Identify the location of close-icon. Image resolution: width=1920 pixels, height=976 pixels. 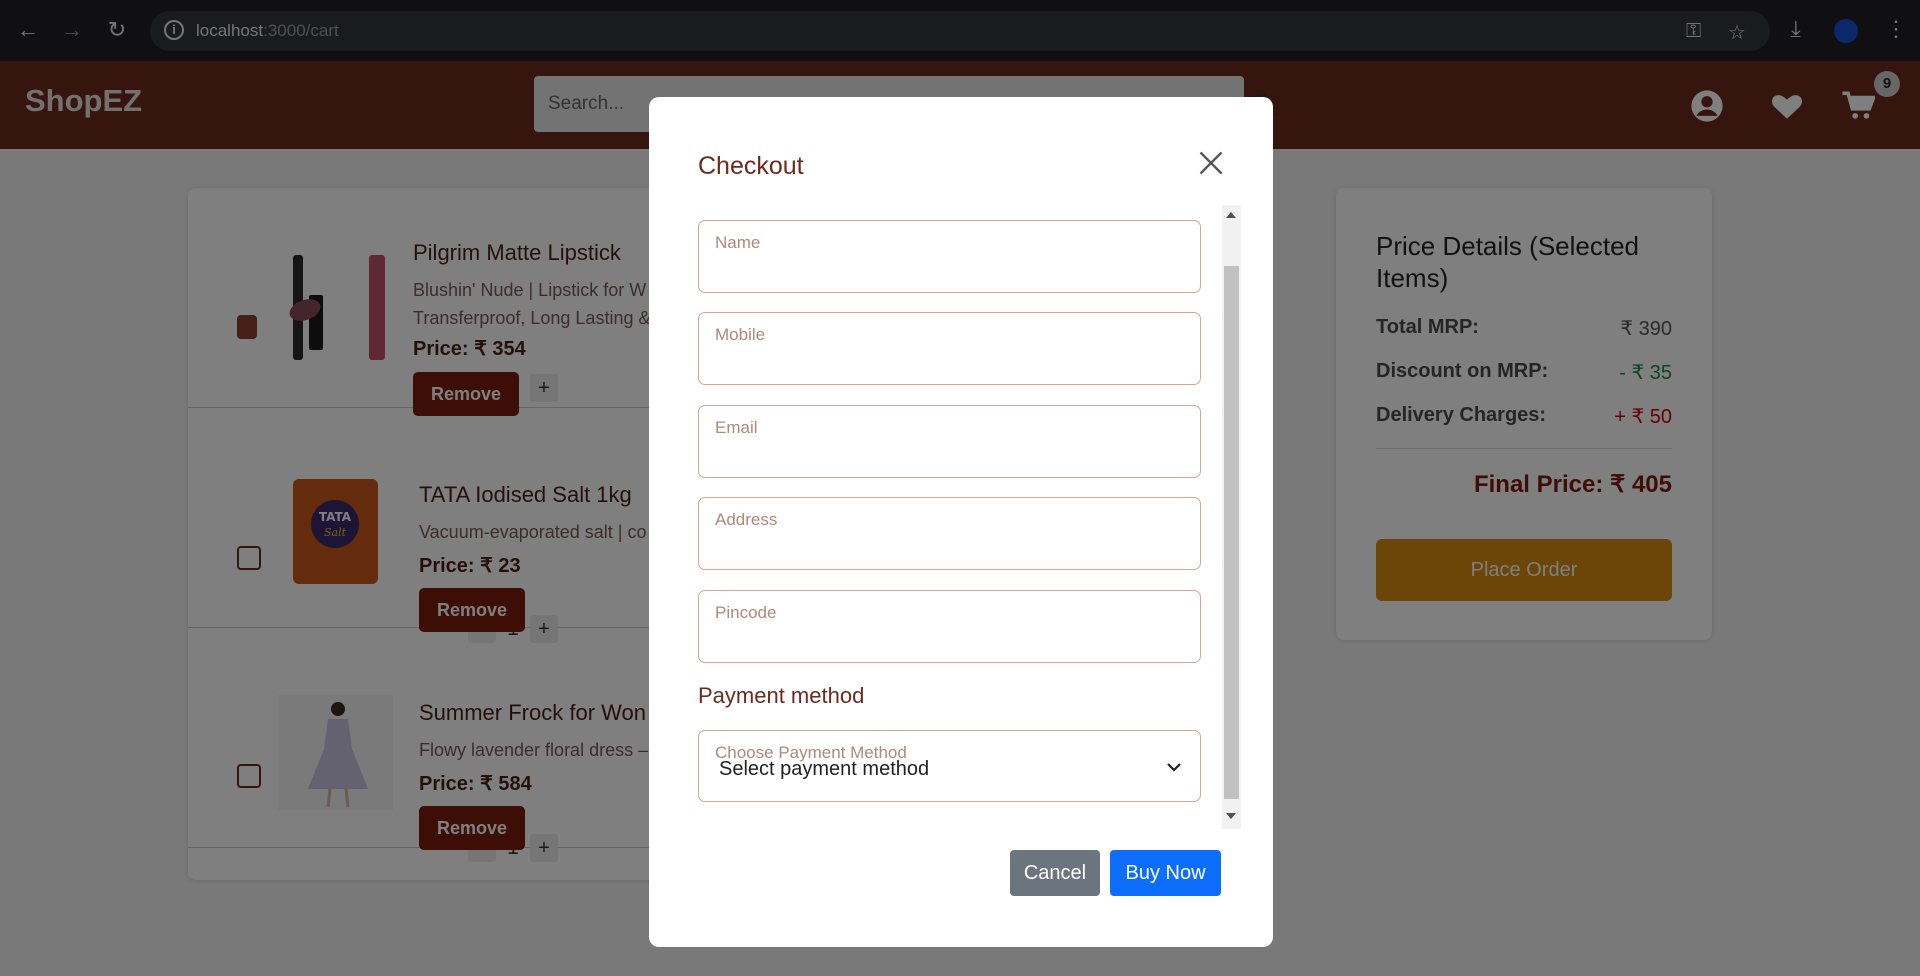
(1211, 163).